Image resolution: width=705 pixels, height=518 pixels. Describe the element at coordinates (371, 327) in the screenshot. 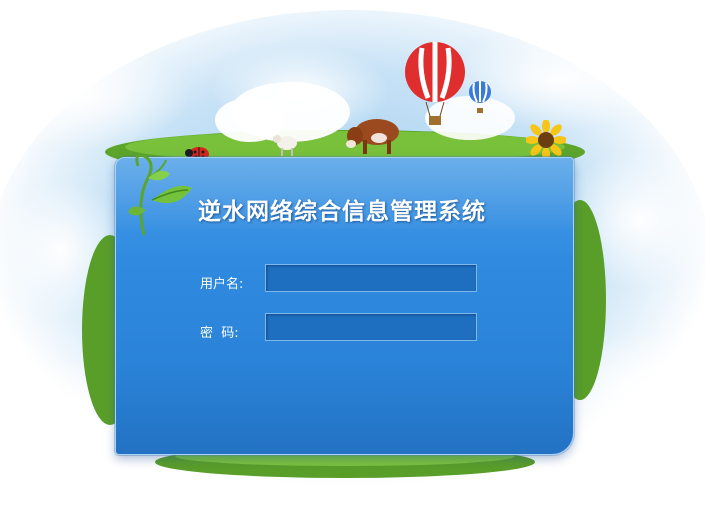

I see `password-input` at that location.